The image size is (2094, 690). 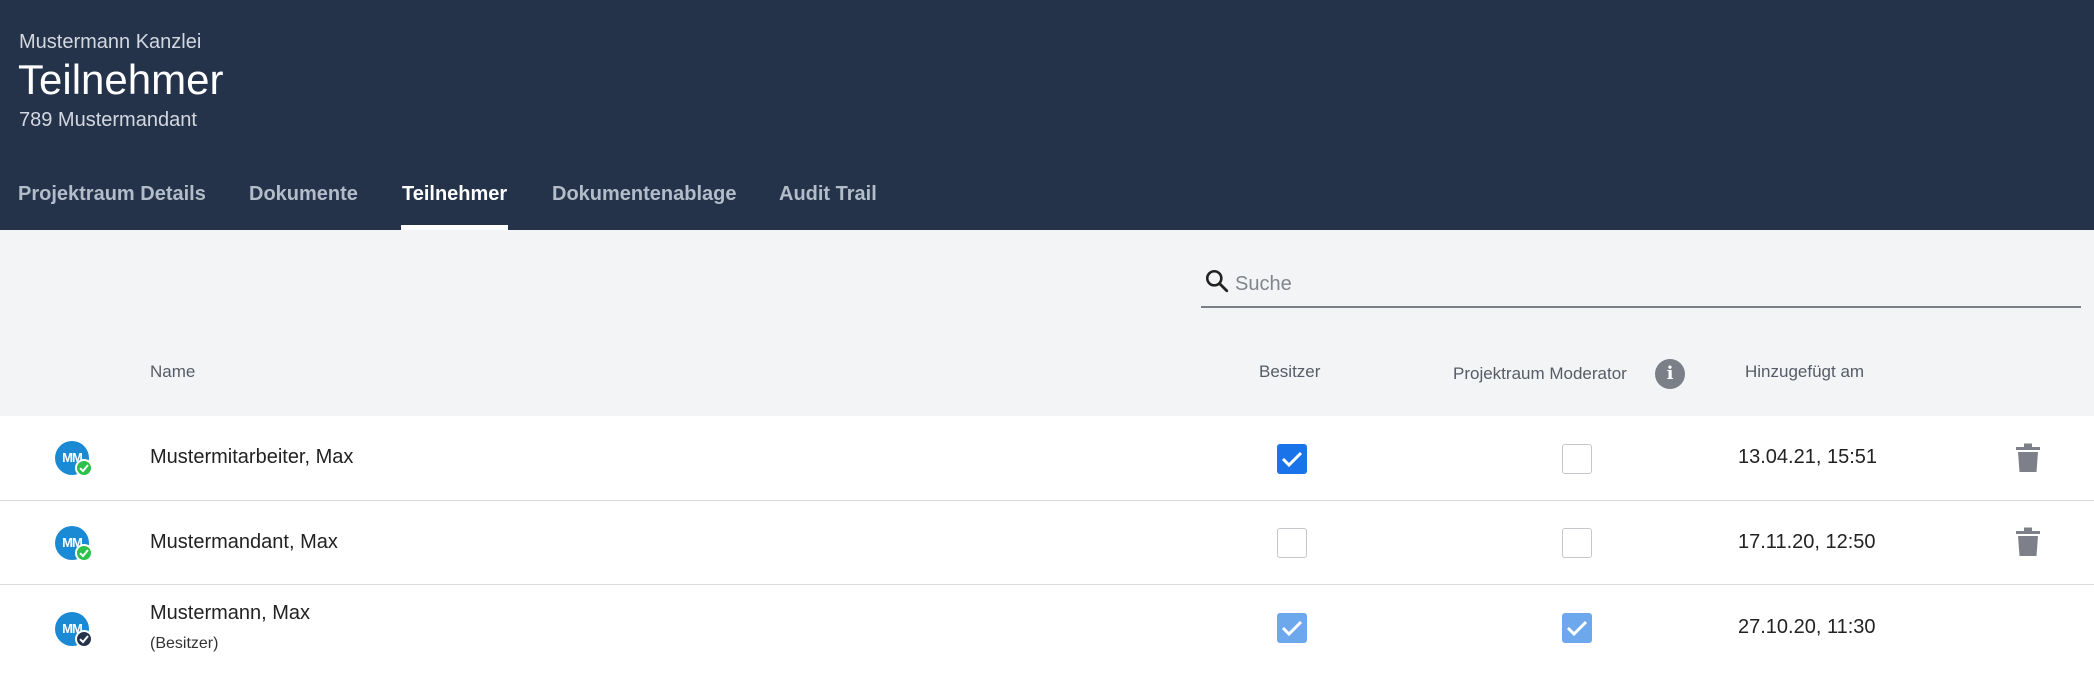 I want to click on column-header-moderator: Projektraum Moderator, so click(x=1540, y=373).